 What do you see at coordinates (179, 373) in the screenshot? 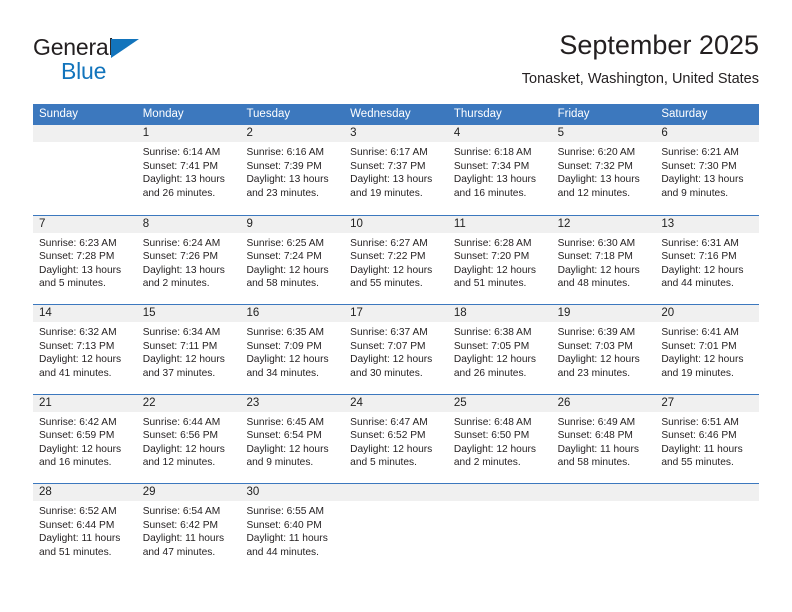
I see `daylight-line-2: and 37 minutes.` at bounding box center [179, 373].